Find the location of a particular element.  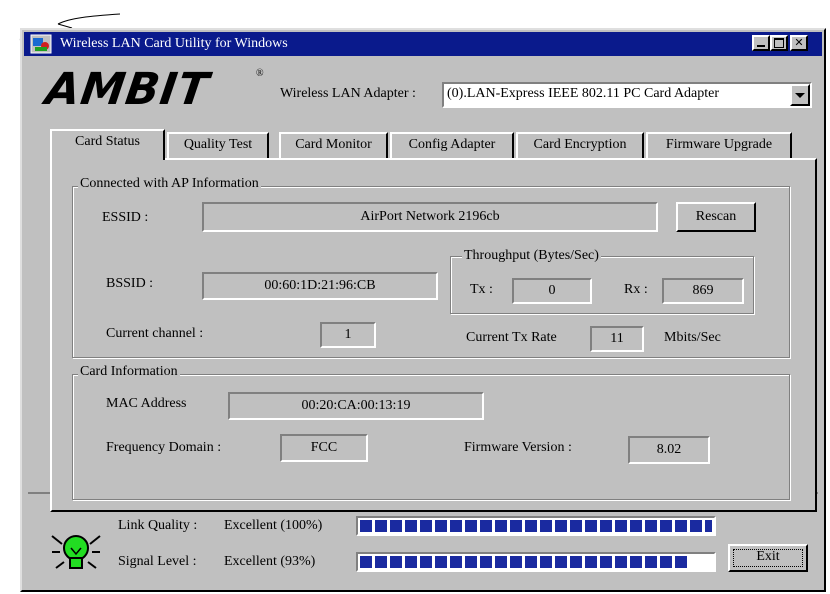

window-title: Wireless LAN Card Utility for Windows is located at coordinates (174, 43).